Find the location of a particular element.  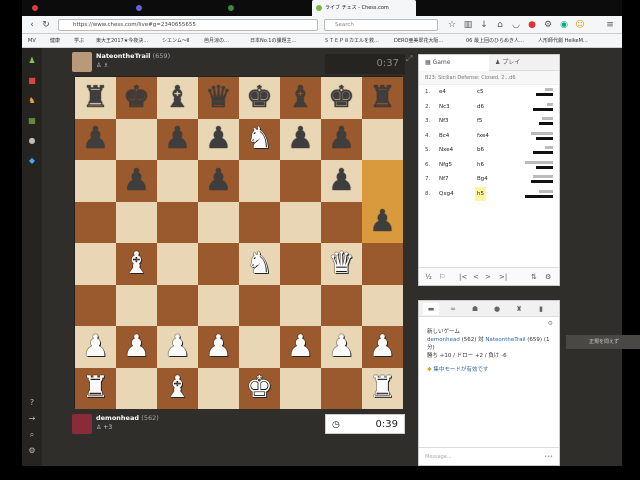

help-icon: ? is located at coordinates (32, 403).